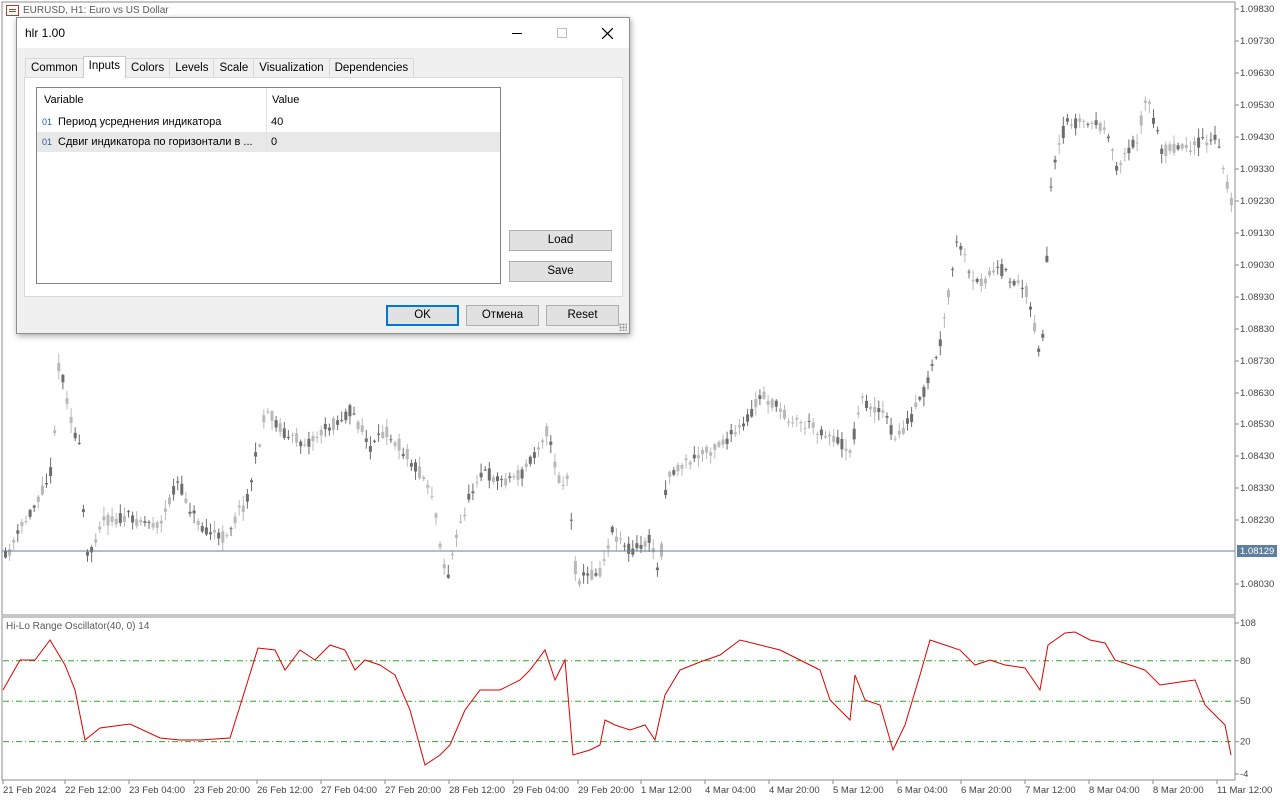 This screenshot has width=1280, height=800. I want to click on row-variable-name: Период усреднения индикатора, so click(140, 122).